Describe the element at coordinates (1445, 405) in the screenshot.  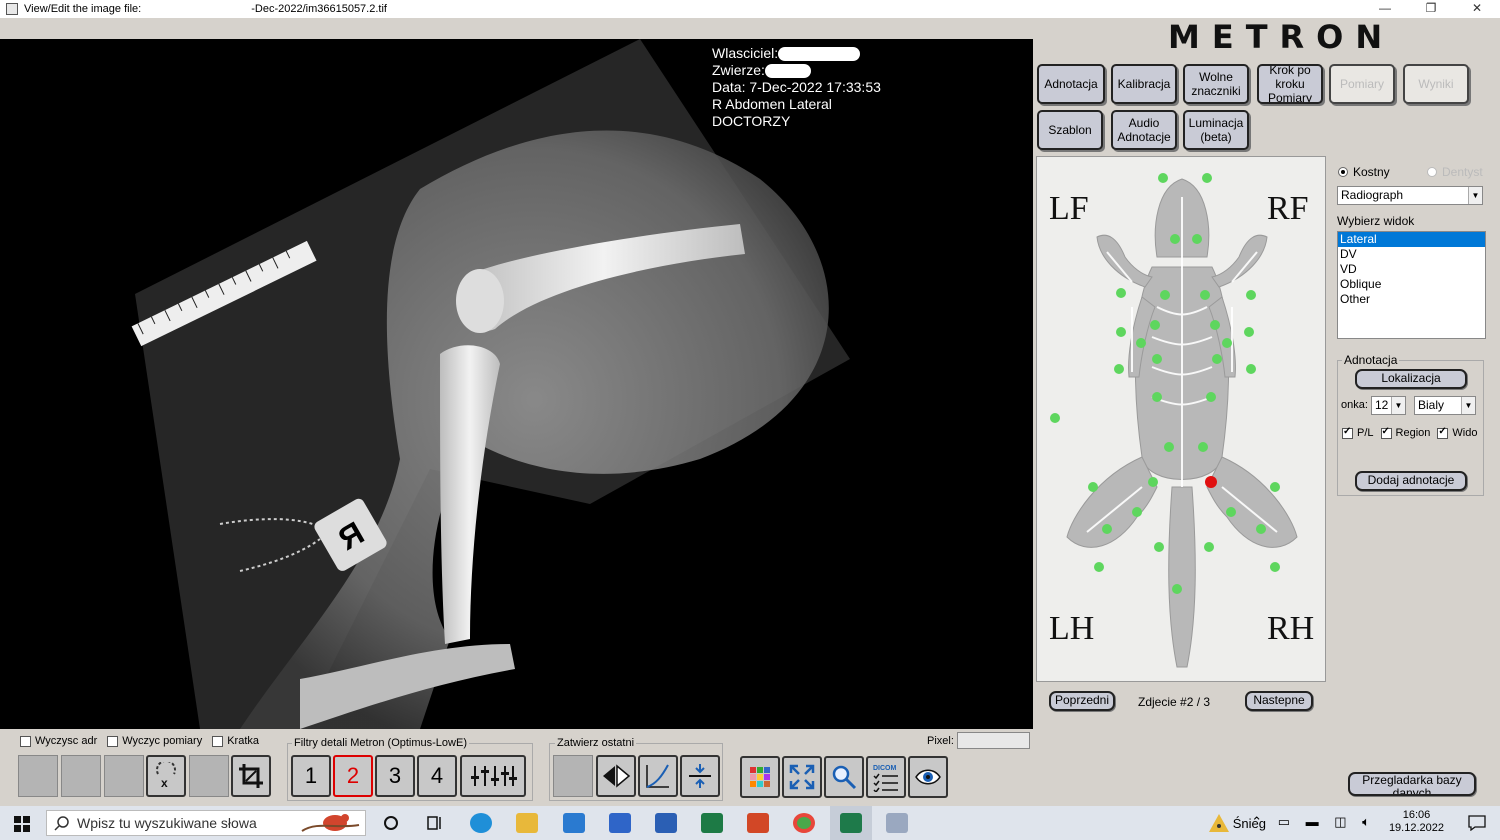
I see `color-select: Bialy ▼` at that location.